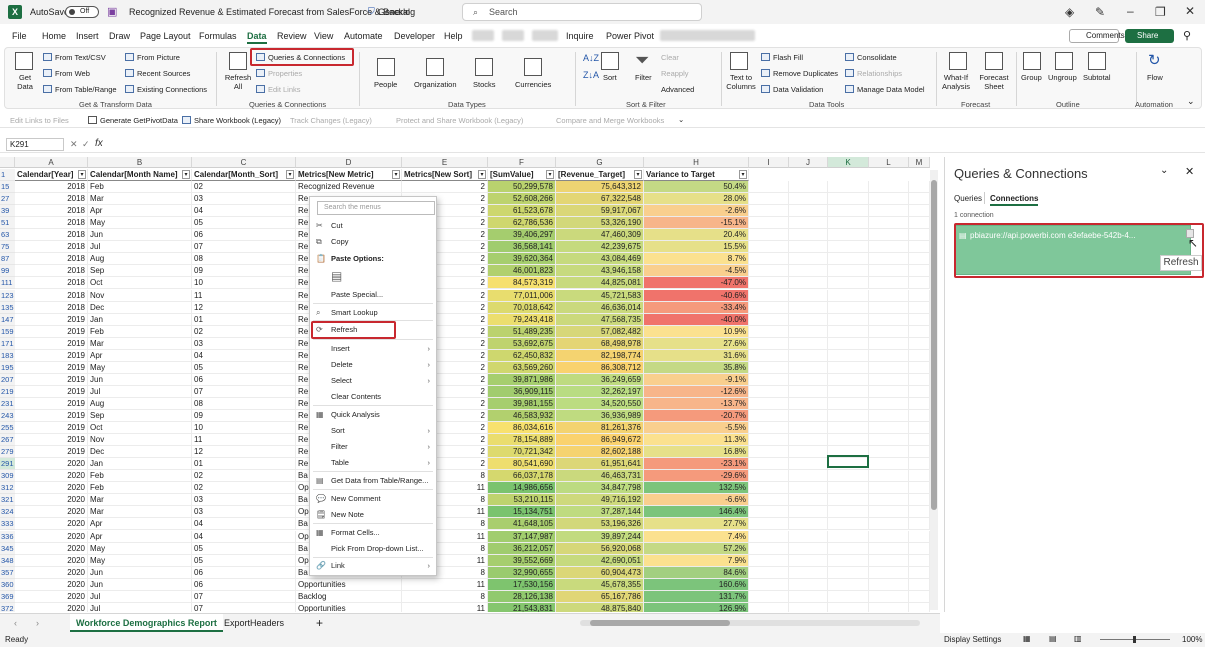 The image size is (1205, 647). I want to click on table-cell: 45,678,355, so click(600, 584).